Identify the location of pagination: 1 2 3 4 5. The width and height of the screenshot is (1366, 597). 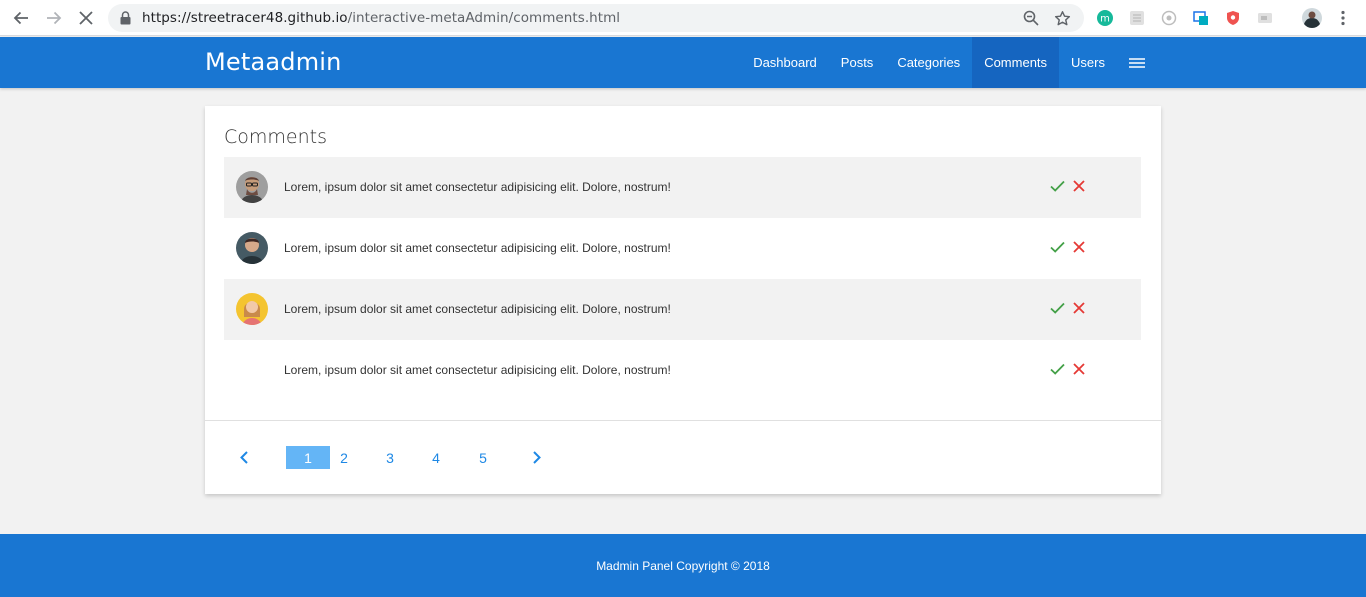
(683, 458).